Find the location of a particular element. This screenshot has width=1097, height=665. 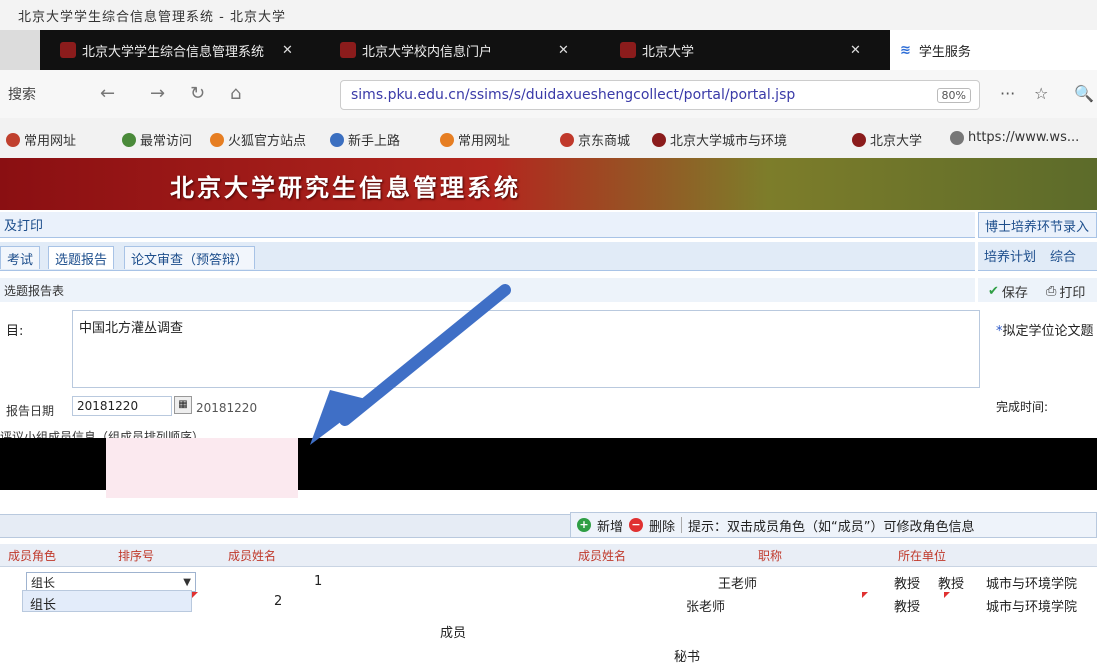

column-header: 职称 is located at coordinates (820, 555).